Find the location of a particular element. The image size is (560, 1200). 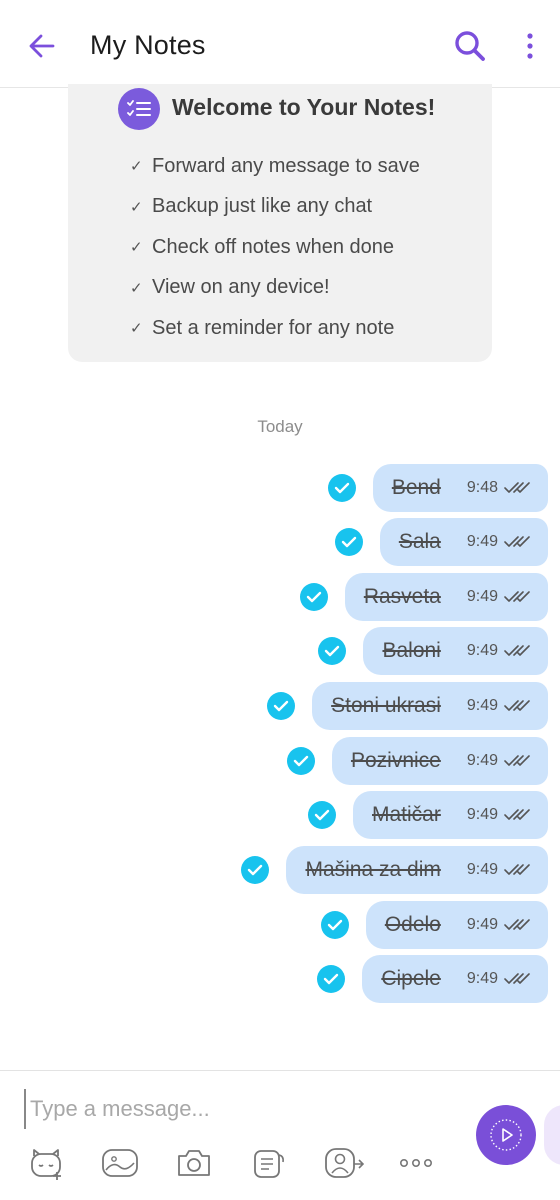

note-row: Odelo 9:49 is located at coordinates (434, 925).